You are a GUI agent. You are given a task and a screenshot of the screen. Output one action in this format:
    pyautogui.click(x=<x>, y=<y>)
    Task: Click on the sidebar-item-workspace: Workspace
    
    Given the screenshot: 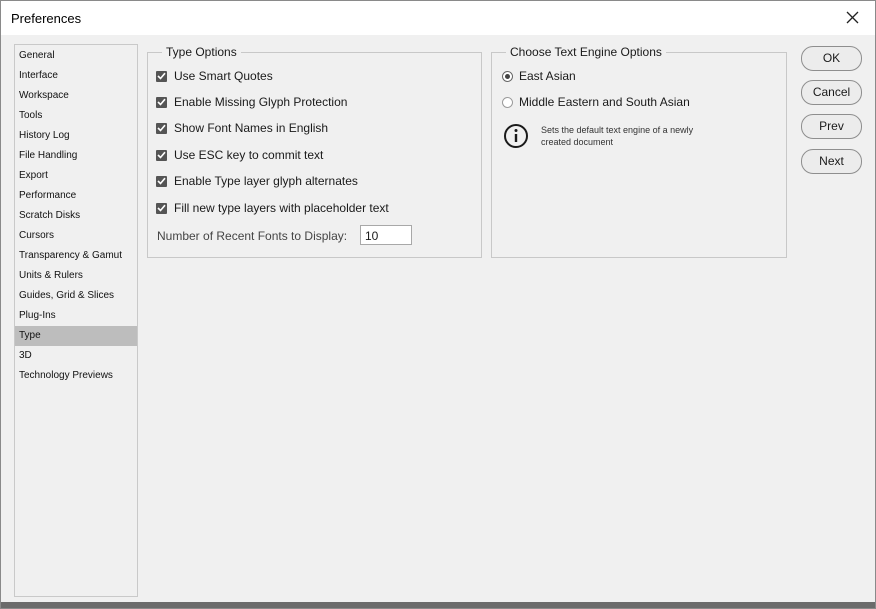 What is the action you would take?
    pyautogui.click(x=76, y=96)
    